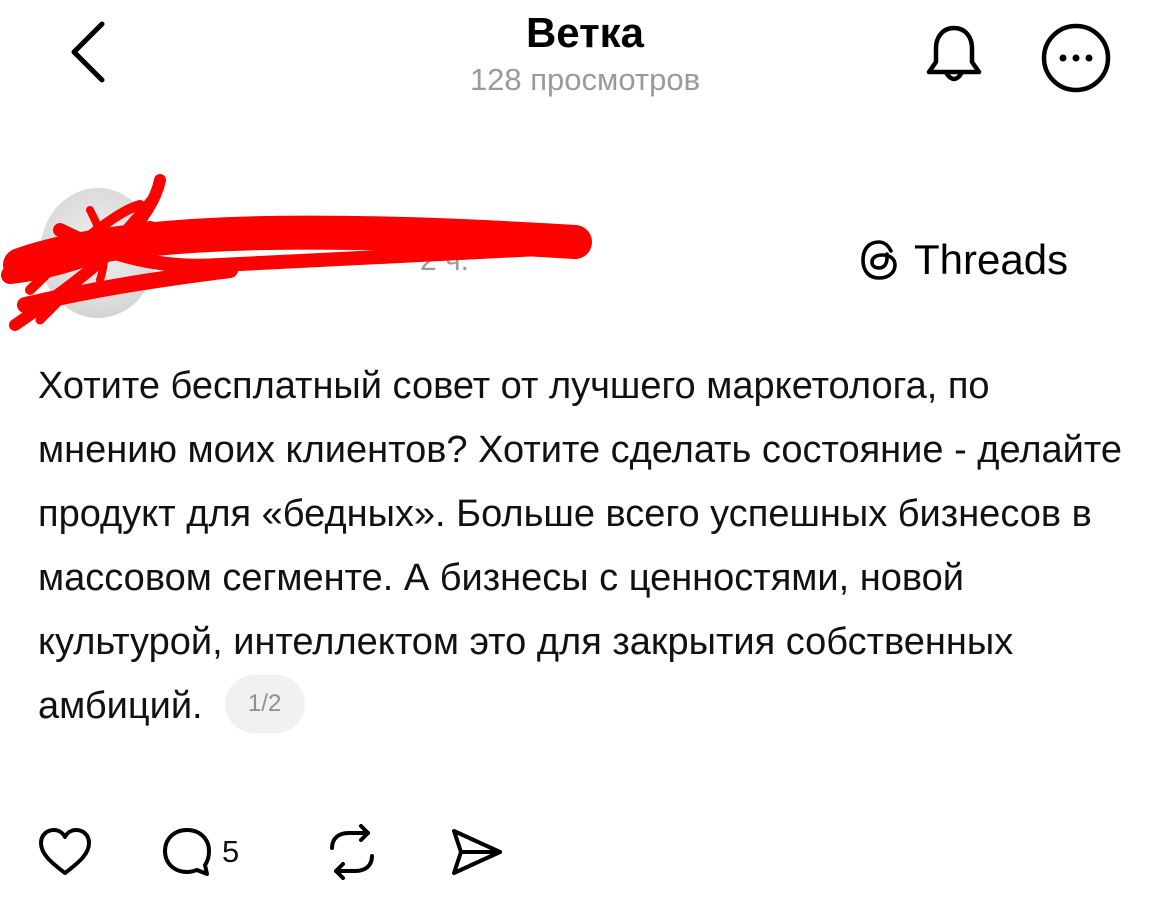  I want to click on repost-icon, so click(352, 852).